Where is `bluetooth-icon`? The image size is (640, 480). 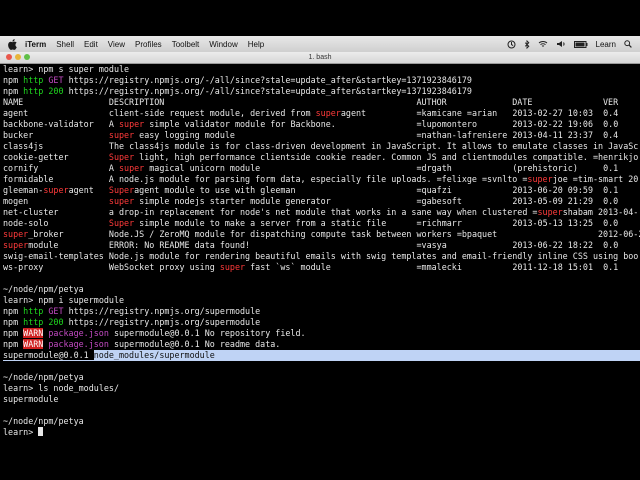 bluetooth-icon is located at coordinates (527, 44).